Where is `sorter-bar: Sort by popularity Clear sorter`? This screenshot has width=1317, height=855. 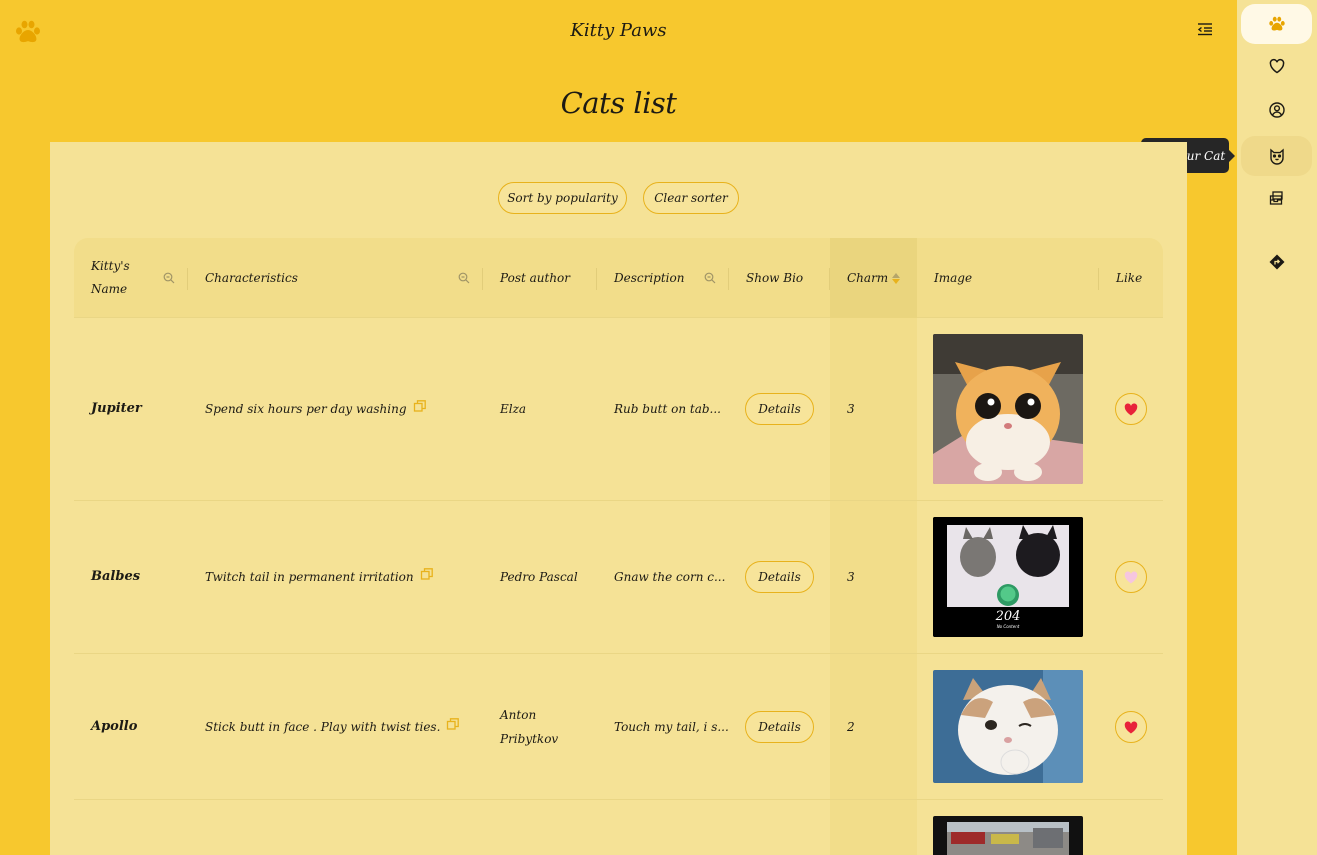 sorter-bar: Sort by popularity Clear sorter is located at coordinates (618, 198).